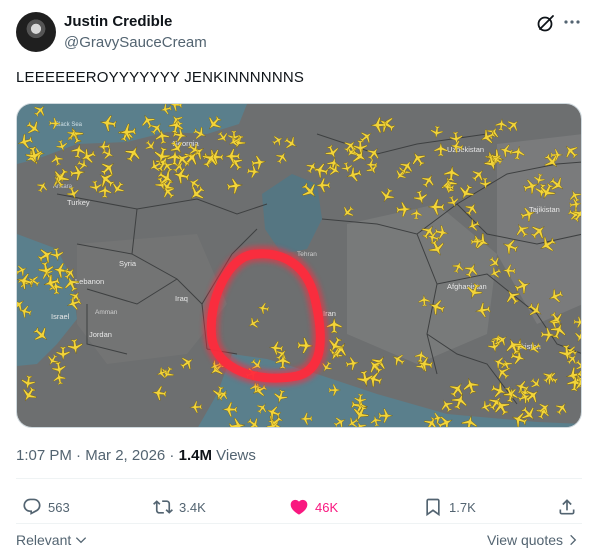 This screenshot has height=560, width=598. I want to click on tweet-time: 1:07 PM, so click(44, 455).